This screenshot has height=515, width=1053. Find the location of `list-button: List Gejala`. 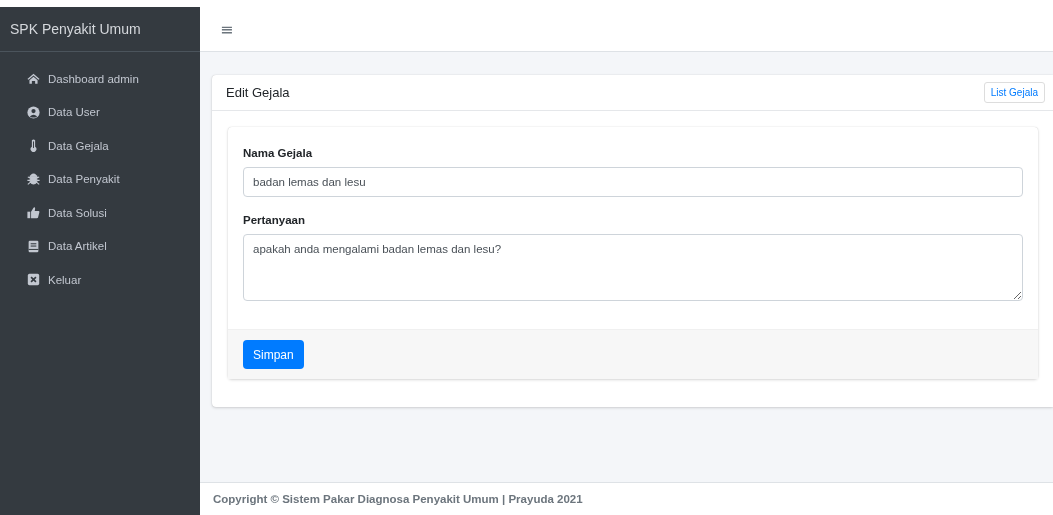

list-button: List Gejala is located at coordinates (1014, 92).